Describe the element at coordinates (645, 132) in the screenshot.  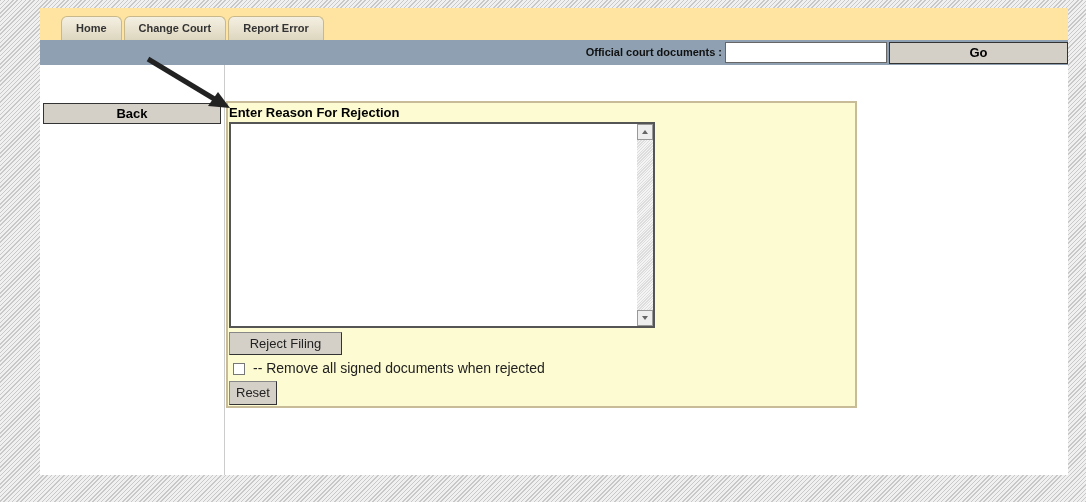
I see `scroll-up-icon` at that location.